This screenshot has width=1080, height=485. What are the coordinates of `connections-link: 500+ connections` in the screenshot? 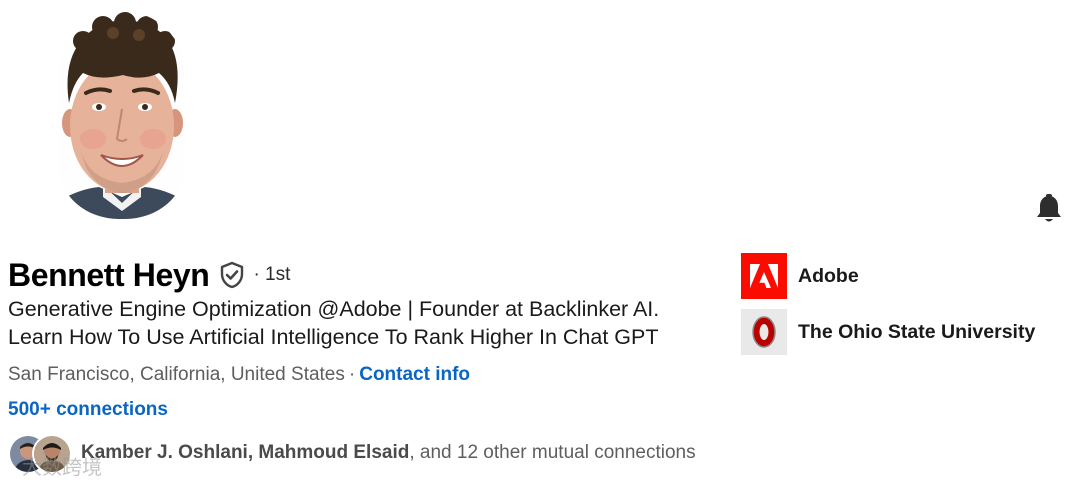 It's located at (88, 410).